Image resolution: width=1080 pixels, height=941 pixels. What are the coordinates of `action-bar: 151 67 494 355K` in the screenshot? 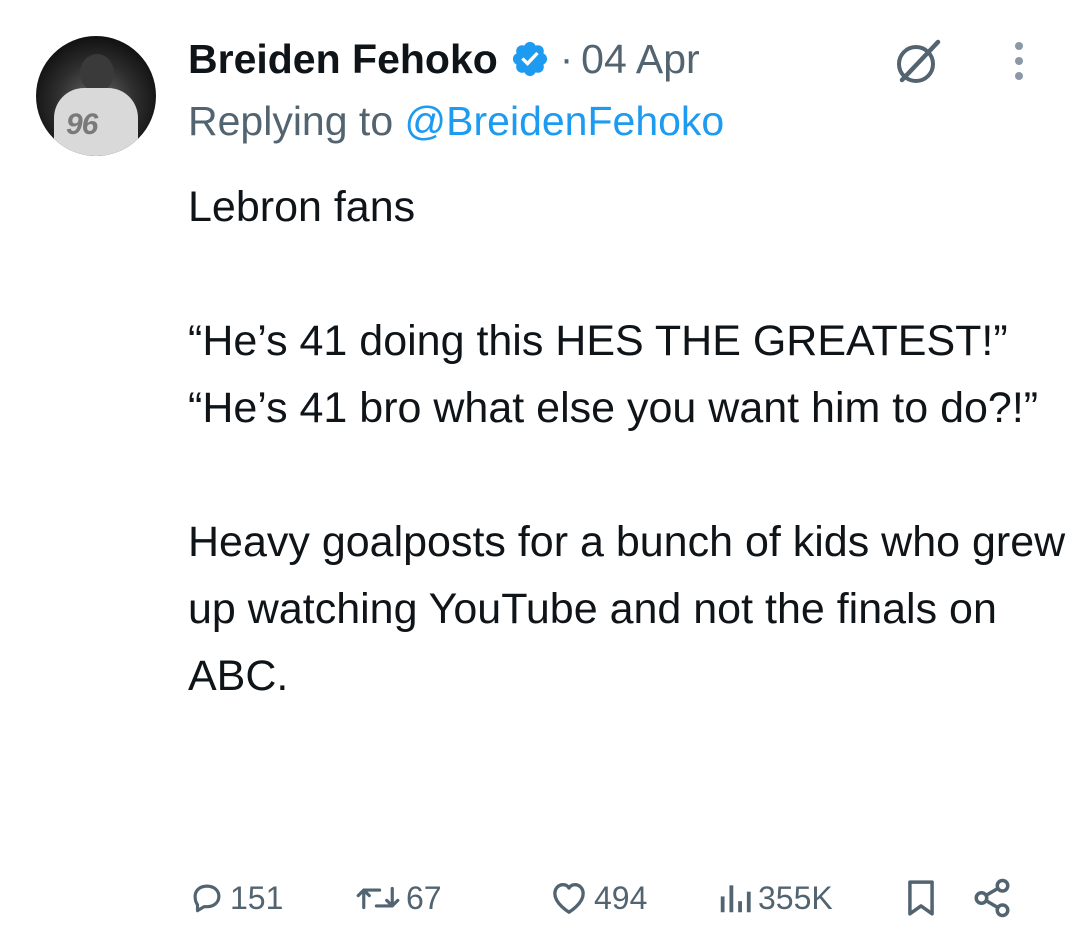 It's located at (618, 898).